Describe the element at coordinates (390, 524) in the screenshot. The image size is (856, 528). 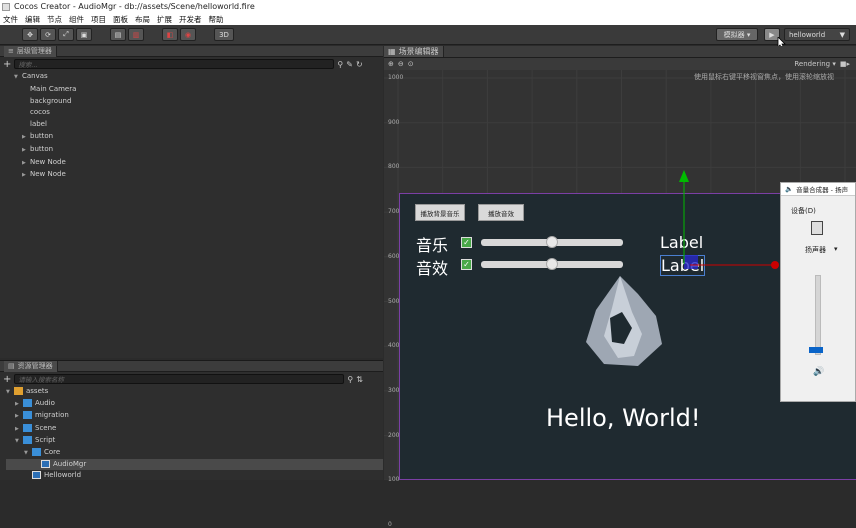
I see `y-axis-tick: 0` at that location.